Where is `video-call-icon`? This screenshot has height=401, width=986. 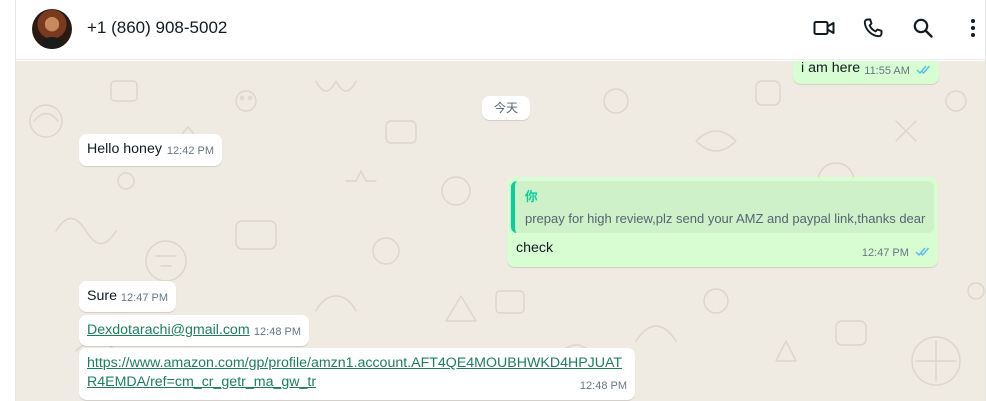
video-call-icon is located at coordinates (824, 28).